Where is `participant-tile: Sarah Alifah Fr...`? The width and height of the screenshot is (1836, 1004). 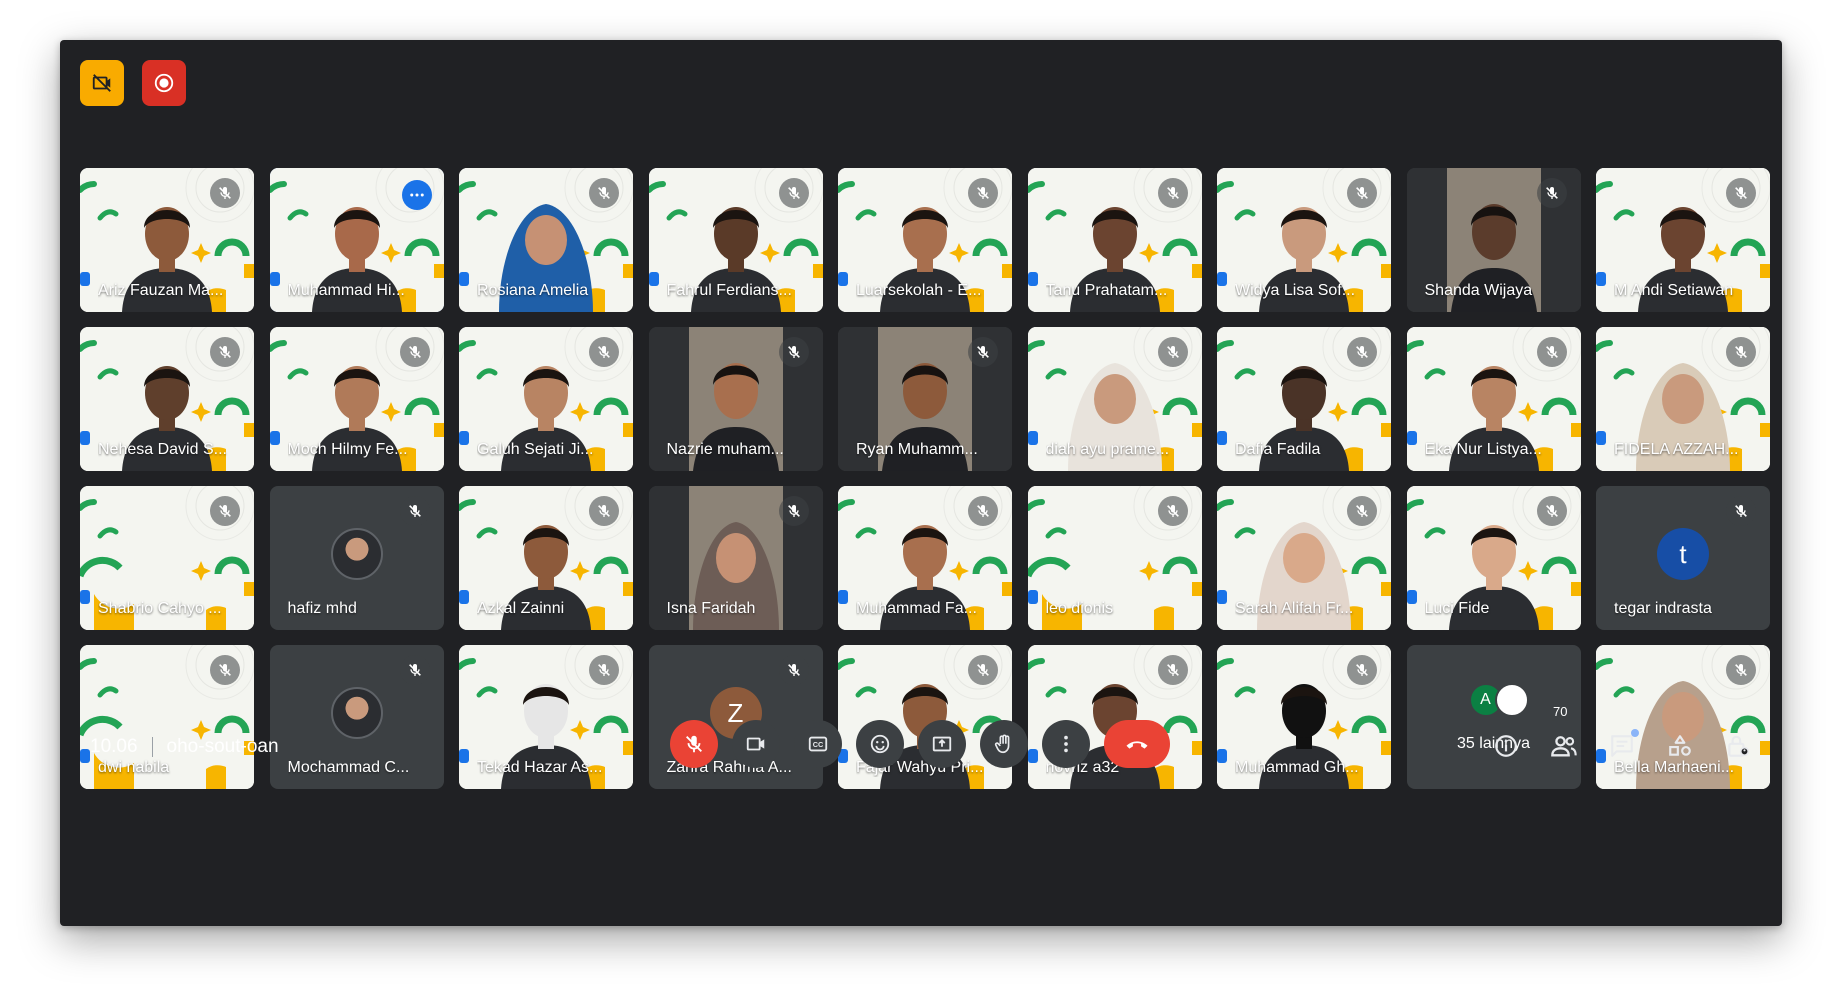 participant-tile: Sarah Alifah Fr... is located at coordinates (1304, 558).